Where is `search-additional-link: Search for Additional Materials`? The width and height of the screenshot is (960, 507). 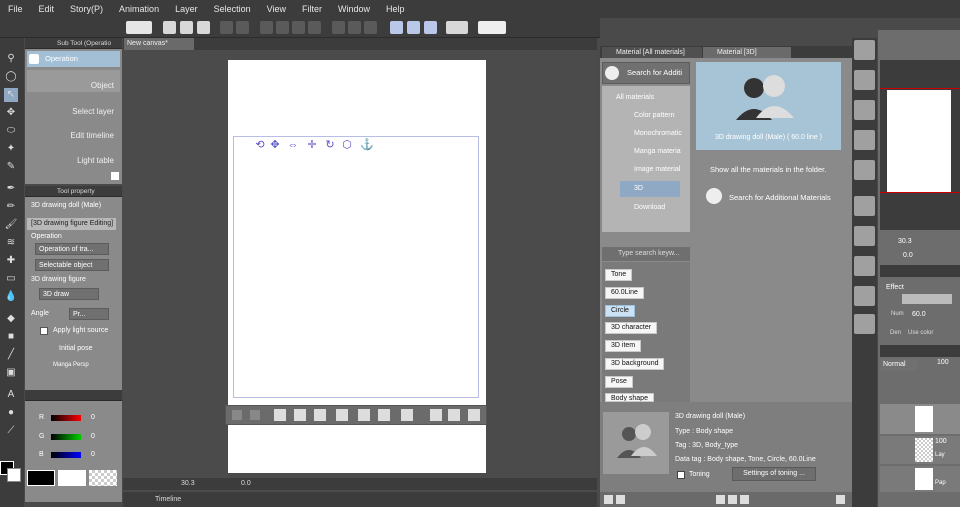
search-additional-link: Search for Additional Materials is located at coordinates (780, 197).